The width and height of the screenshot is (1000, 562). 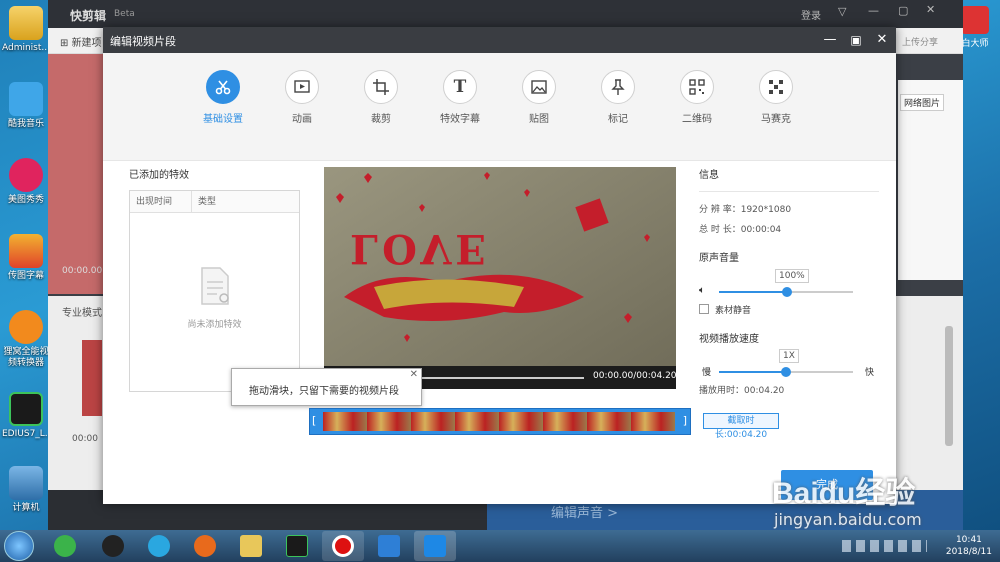 What do you see at coordinates (161, 201) in the screenshot?
I see `col-time: 出现时间` at bounding box center [161, 201].